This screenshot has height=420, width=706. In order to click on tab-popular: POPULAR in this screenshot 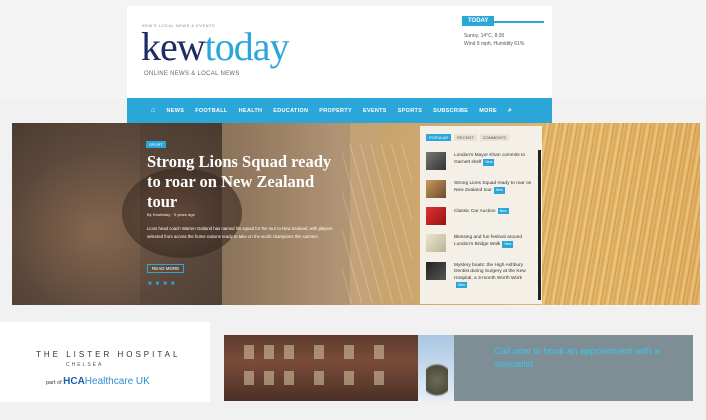, I will do `click(439, 137)`.